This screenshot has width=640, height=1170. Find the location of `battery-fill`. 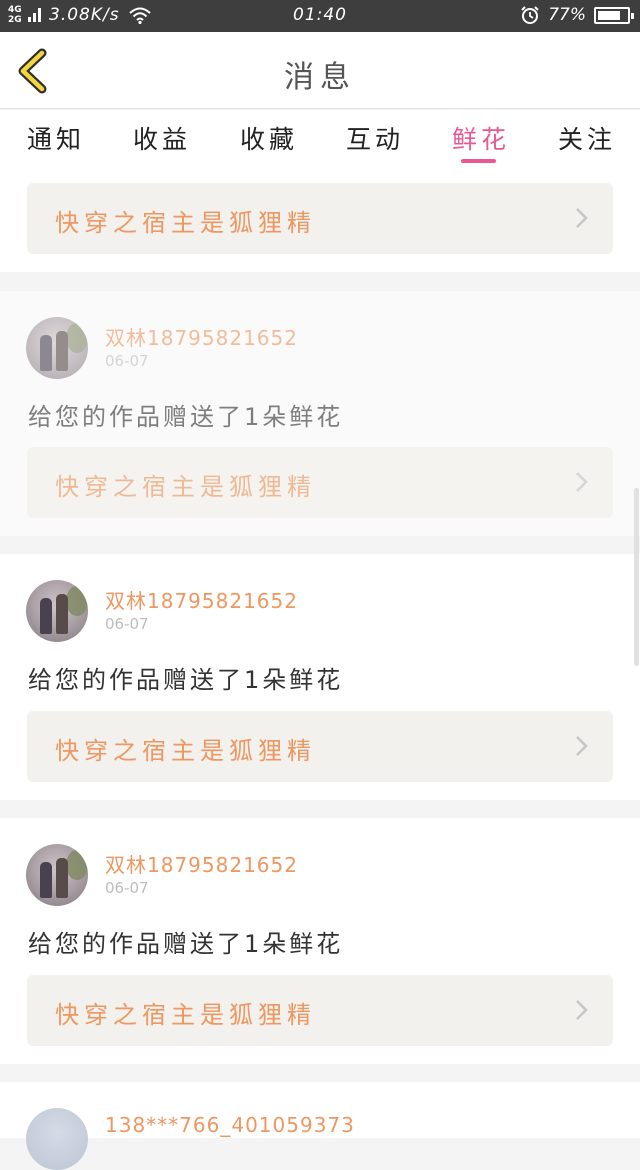

battery-fill is located at coordinates (609, 15).